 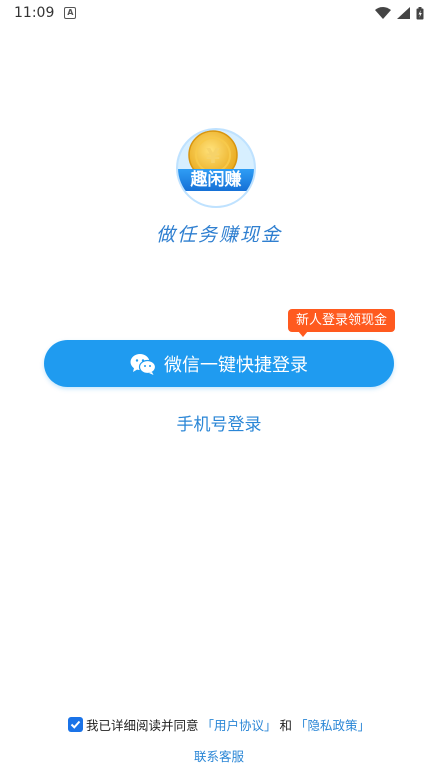 What do you see at coordinates (420, 12) in the screenshot?
I see `battery-icon` at bounding box center [420, 12].